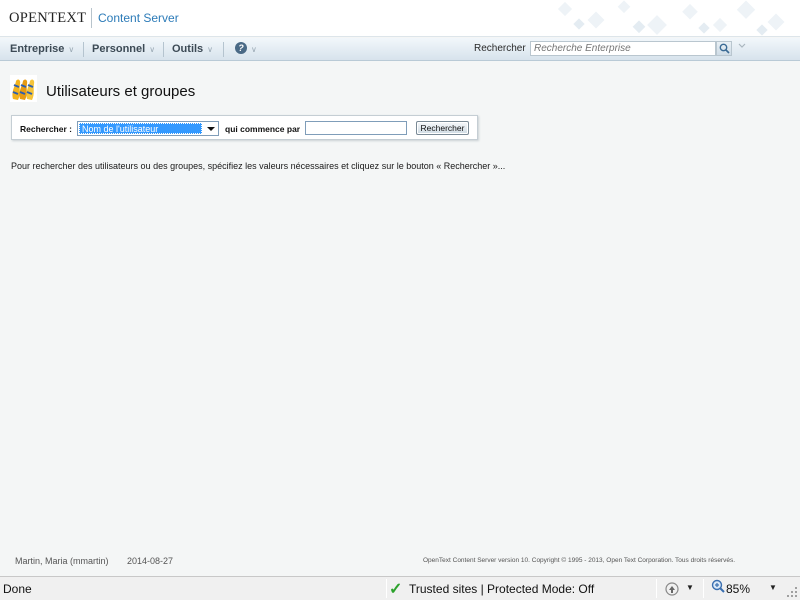  What do you see at coordinates (396, 589) in the screenshot?
I see `check-icon: ✓` at bounding box center [396, 589].